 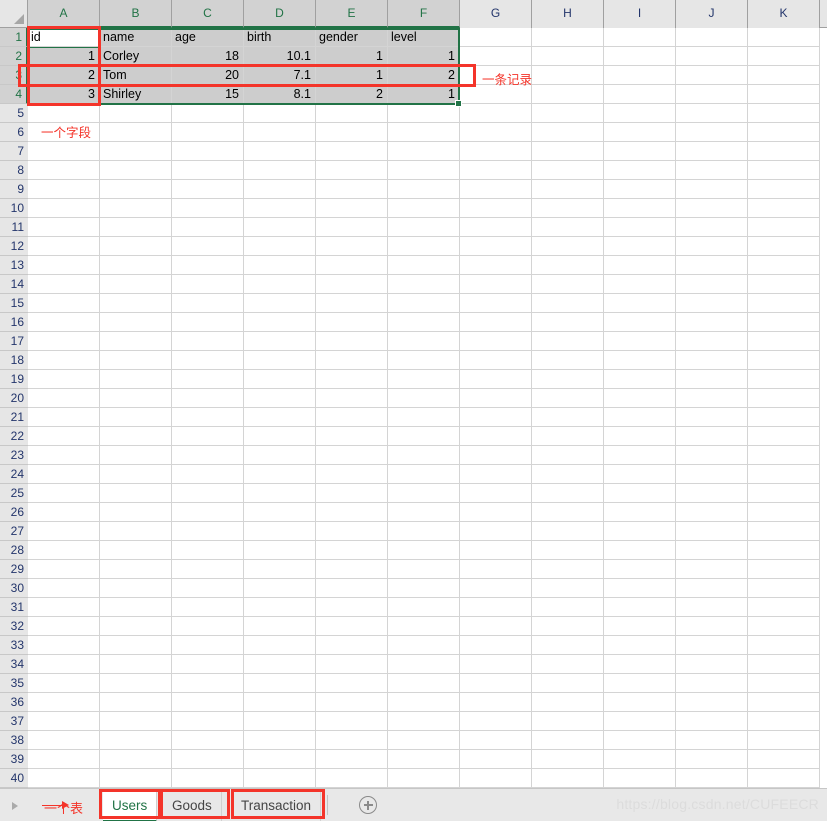 What do you see at coordinates (208, 550) in the screenshot?
I see `cell-C28` at bounding box center [208, 550].